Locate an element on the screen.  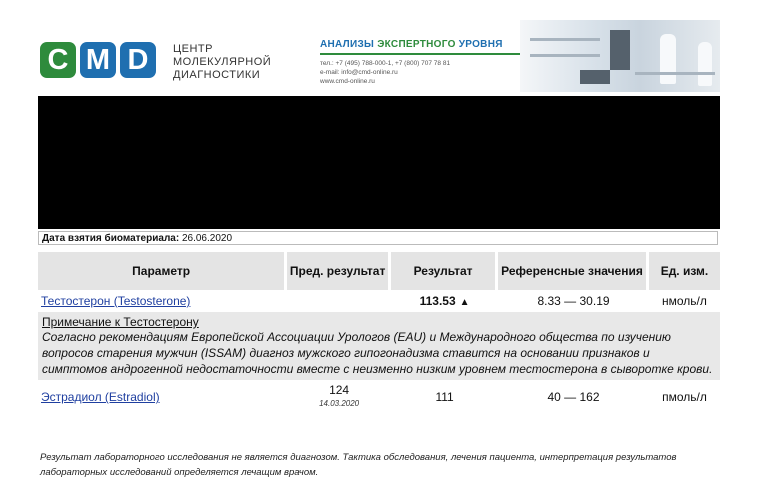
up-triangle-icon: ▲ is located at coordinates (464, 302).